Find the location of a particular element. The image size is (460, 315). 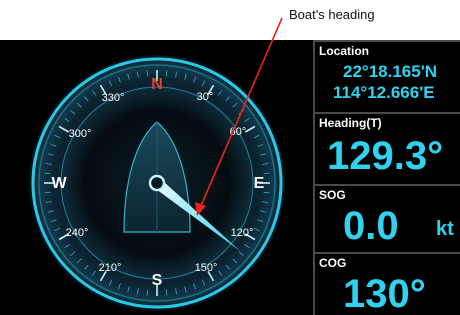

cog-panel: COG 130° is located at coordinates (386, 283).